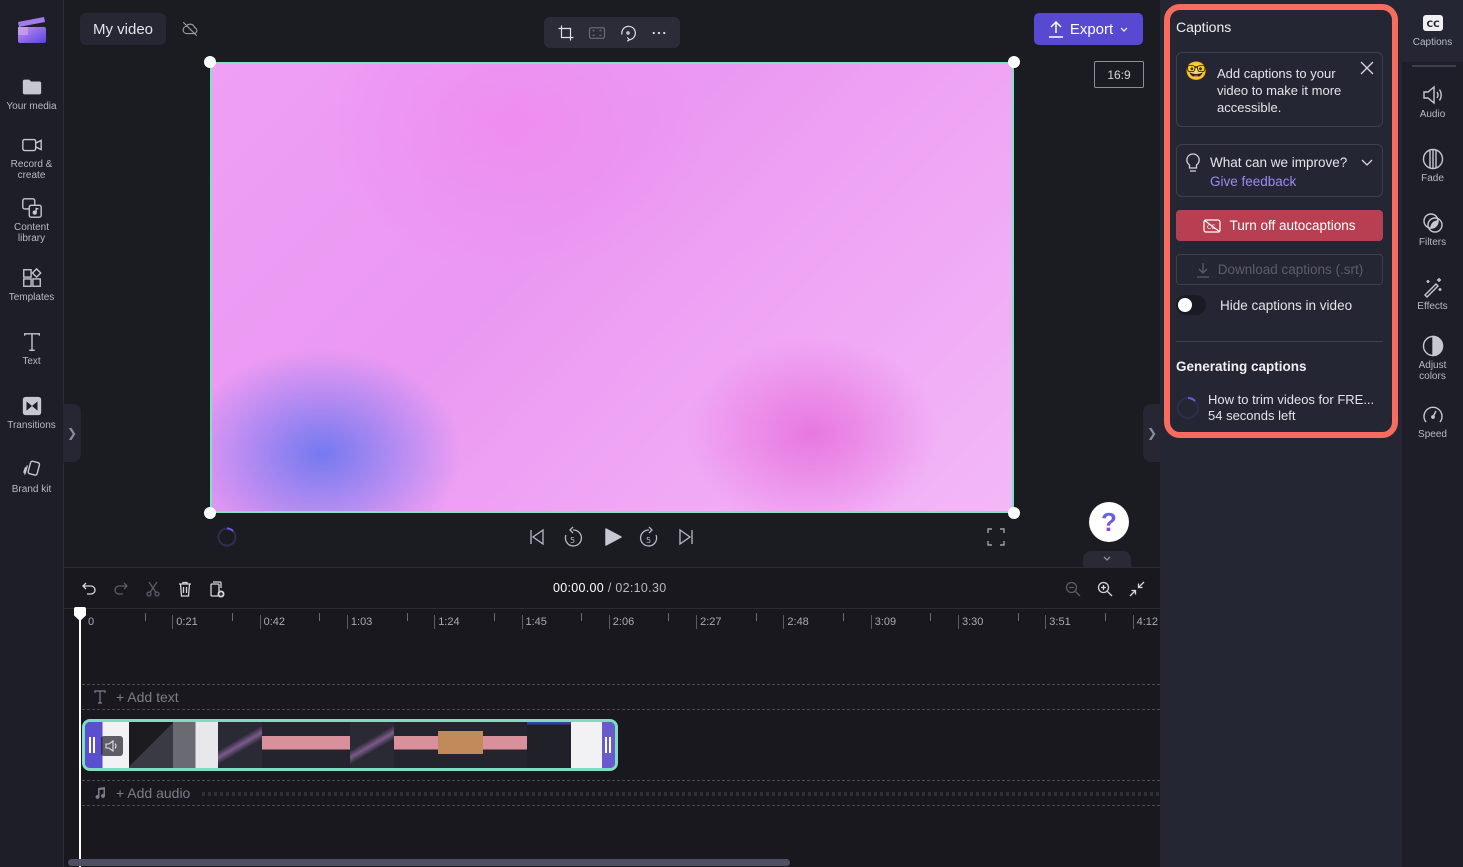  Describe the element at coordinates (970, 622) in the screenshot. I see `ruler-tick-label: 3:30` at that location.